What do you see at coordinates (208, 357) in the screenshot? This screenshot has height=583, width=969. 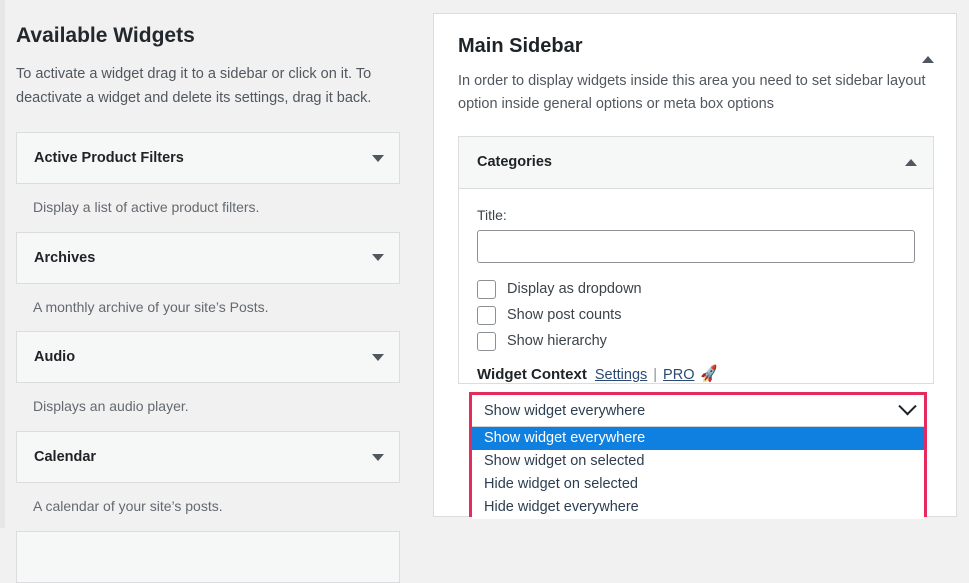 I see `widget-header-audio: Audio` at bounding box center [208, 357].